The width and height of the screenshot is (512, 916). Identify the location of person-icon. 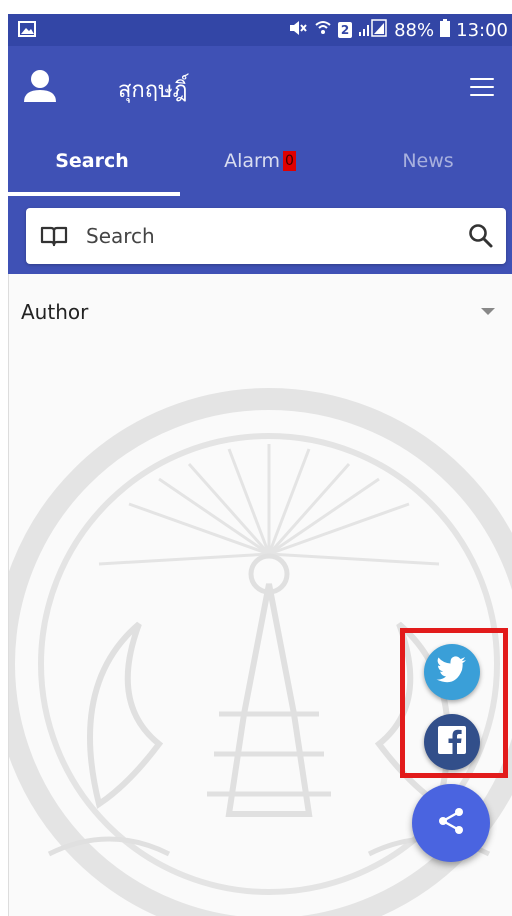
(40, 88).